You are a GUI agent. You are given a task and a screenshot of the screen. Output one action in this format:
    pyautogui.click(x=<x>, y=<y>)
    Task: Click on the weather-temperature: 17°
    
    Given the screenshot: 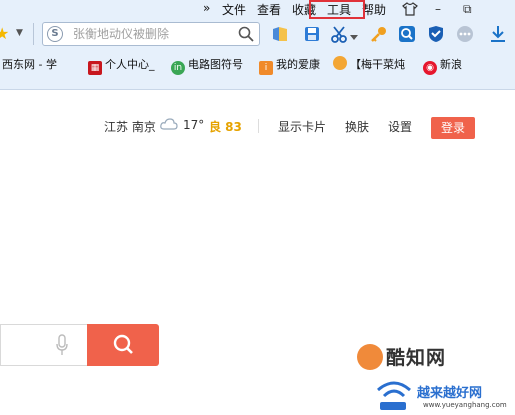 What is the action you would take?
    pyautogui.click(x=194, y=125)
    